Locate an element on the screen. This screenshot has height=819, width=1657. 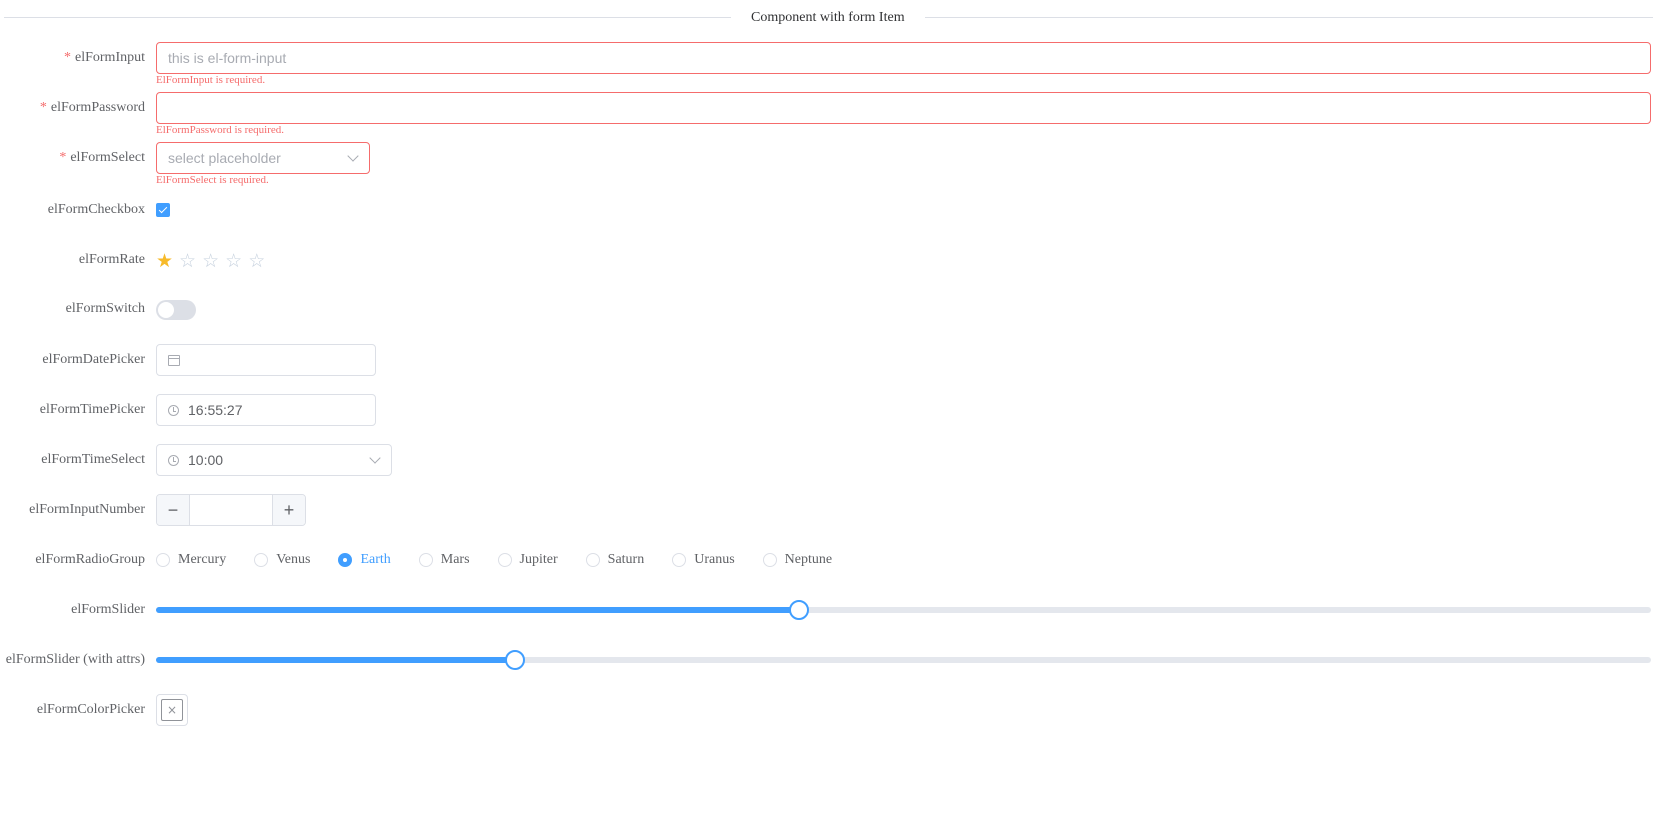
form-item-timepicker: elFormTimePicker 16:55:27 is located at coordinates (828, 410).